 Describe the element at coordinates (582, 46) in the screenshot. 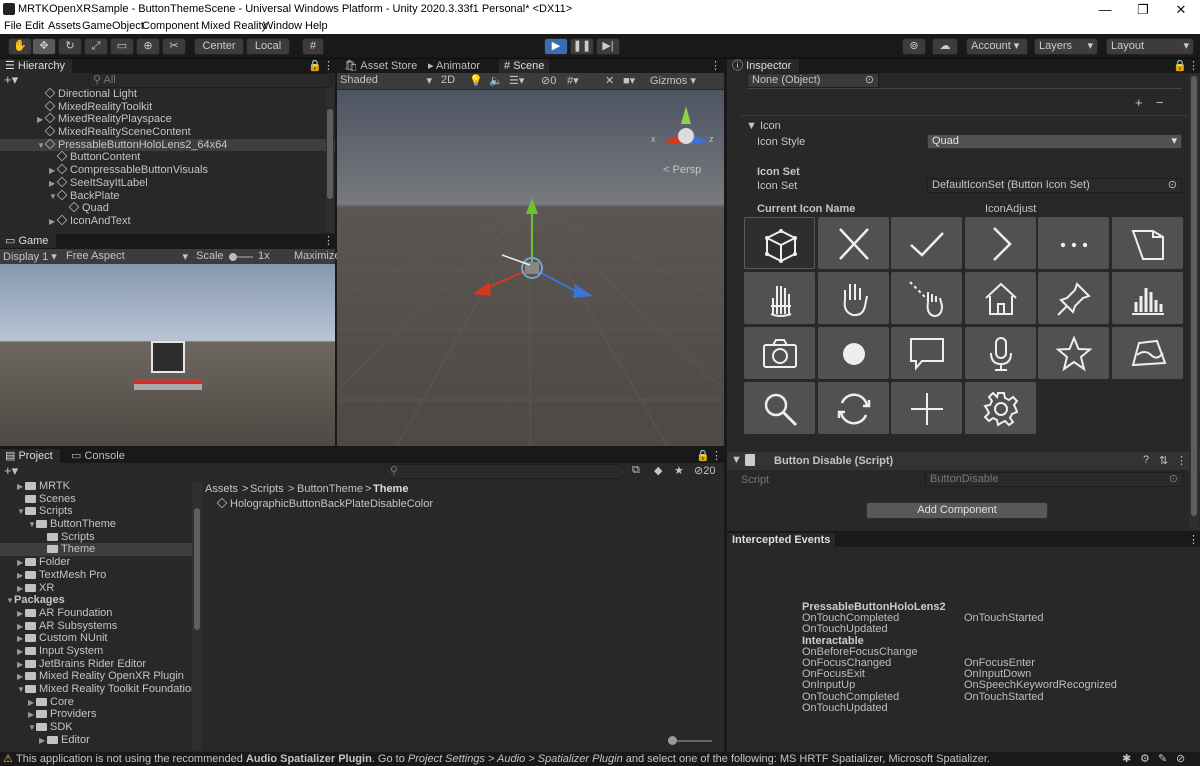

I see `pause-button: ❚❚` at that location.